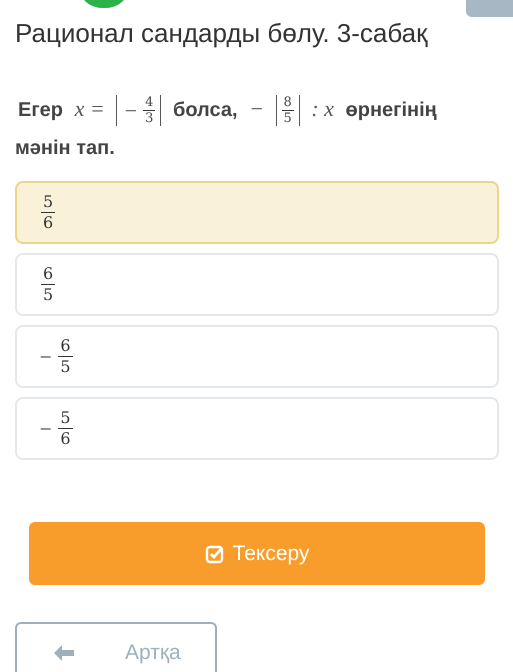 This screenshot has width=513, height=672. Describe the element at coordinates (222, 33) in the screenshot. I see `lesson-title: Рационал сандарды бөлу. 3-сабақ` at that location.